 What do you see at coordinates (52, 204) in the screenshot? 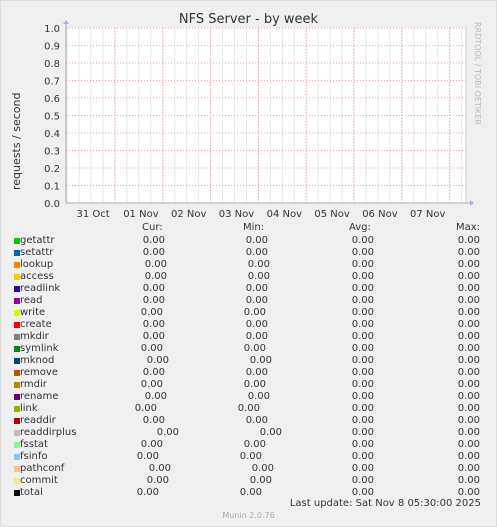
I see `y-tick-label: 0.0` at bounding box center [52, 204].